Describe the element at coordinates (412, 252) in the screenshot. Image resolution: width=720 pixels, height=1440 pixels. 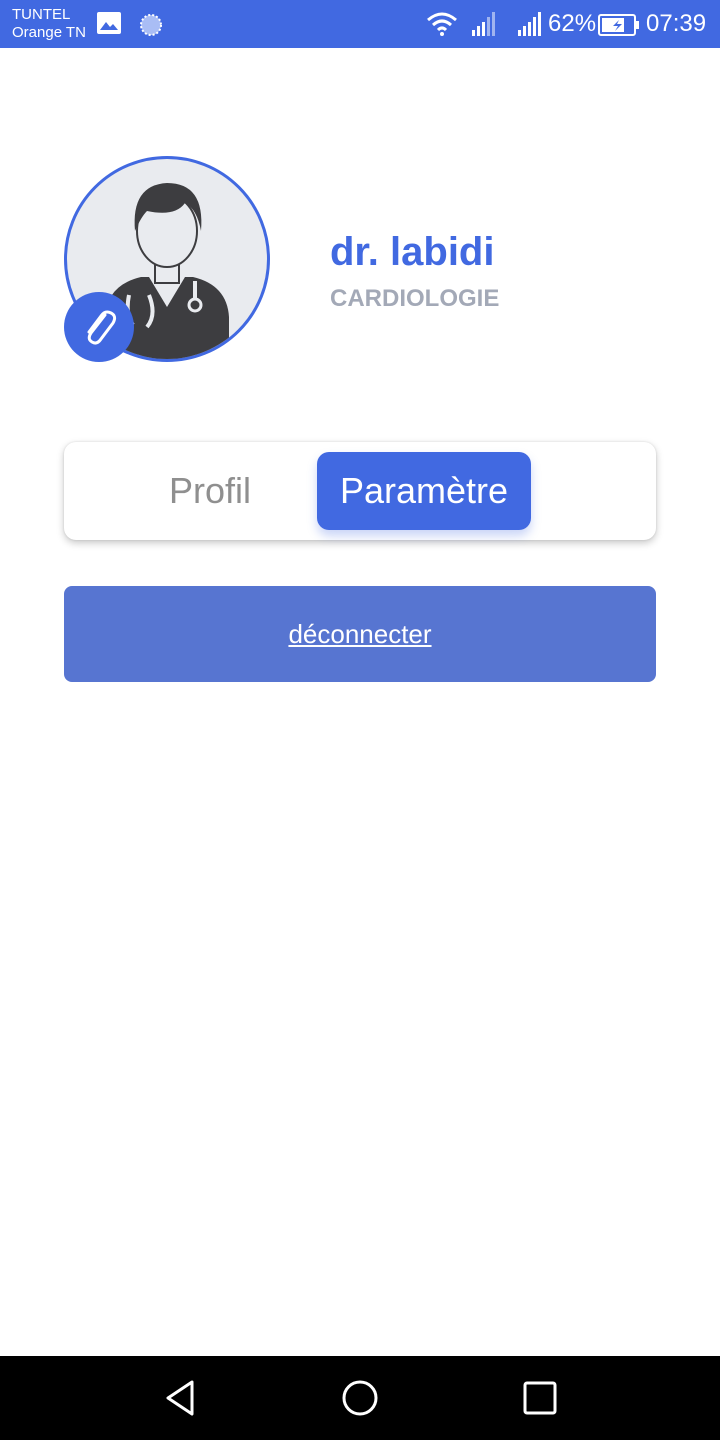
I see `doctor-name: dr. labidi` at that location.